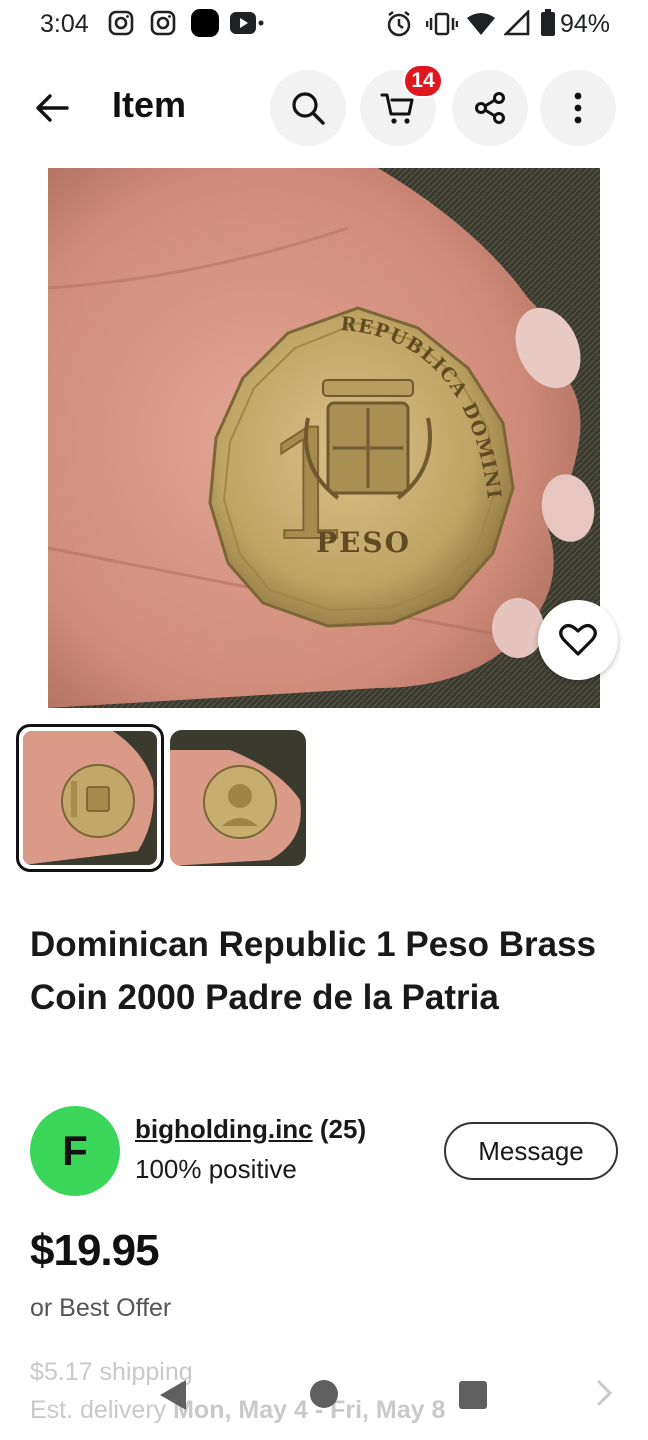 This screenshot has height=1440, width=648. Describe the element at coordinates (95, 1250) in the screenshot. I see `item-price: $19.95` at that location.